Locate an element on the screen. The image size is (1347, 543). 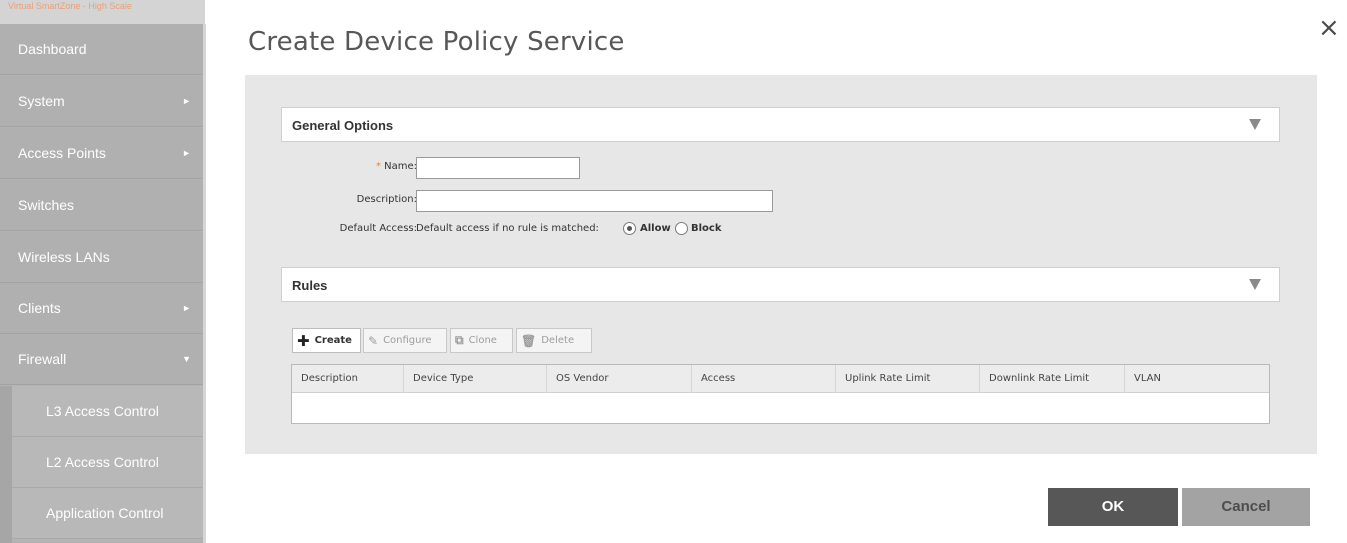
configure-button-label: Configure is located at coordinates (407, 340).